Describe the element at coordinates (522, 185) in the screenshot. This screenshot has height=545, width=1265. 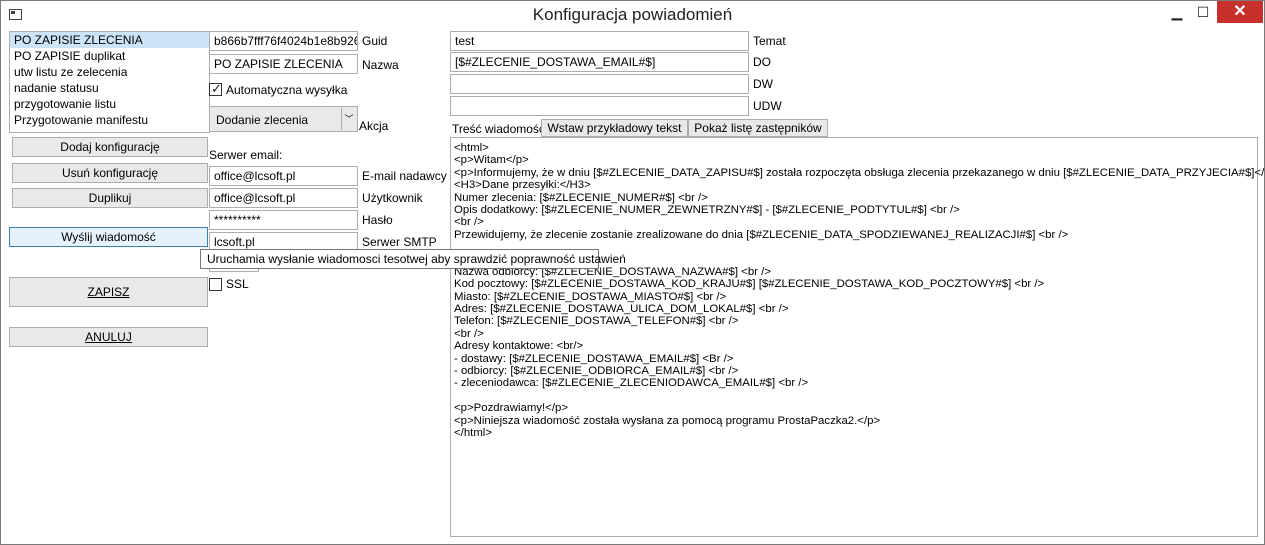
I see `message-body-line: <H3>Dane przesyłki:</H3>` at that location.